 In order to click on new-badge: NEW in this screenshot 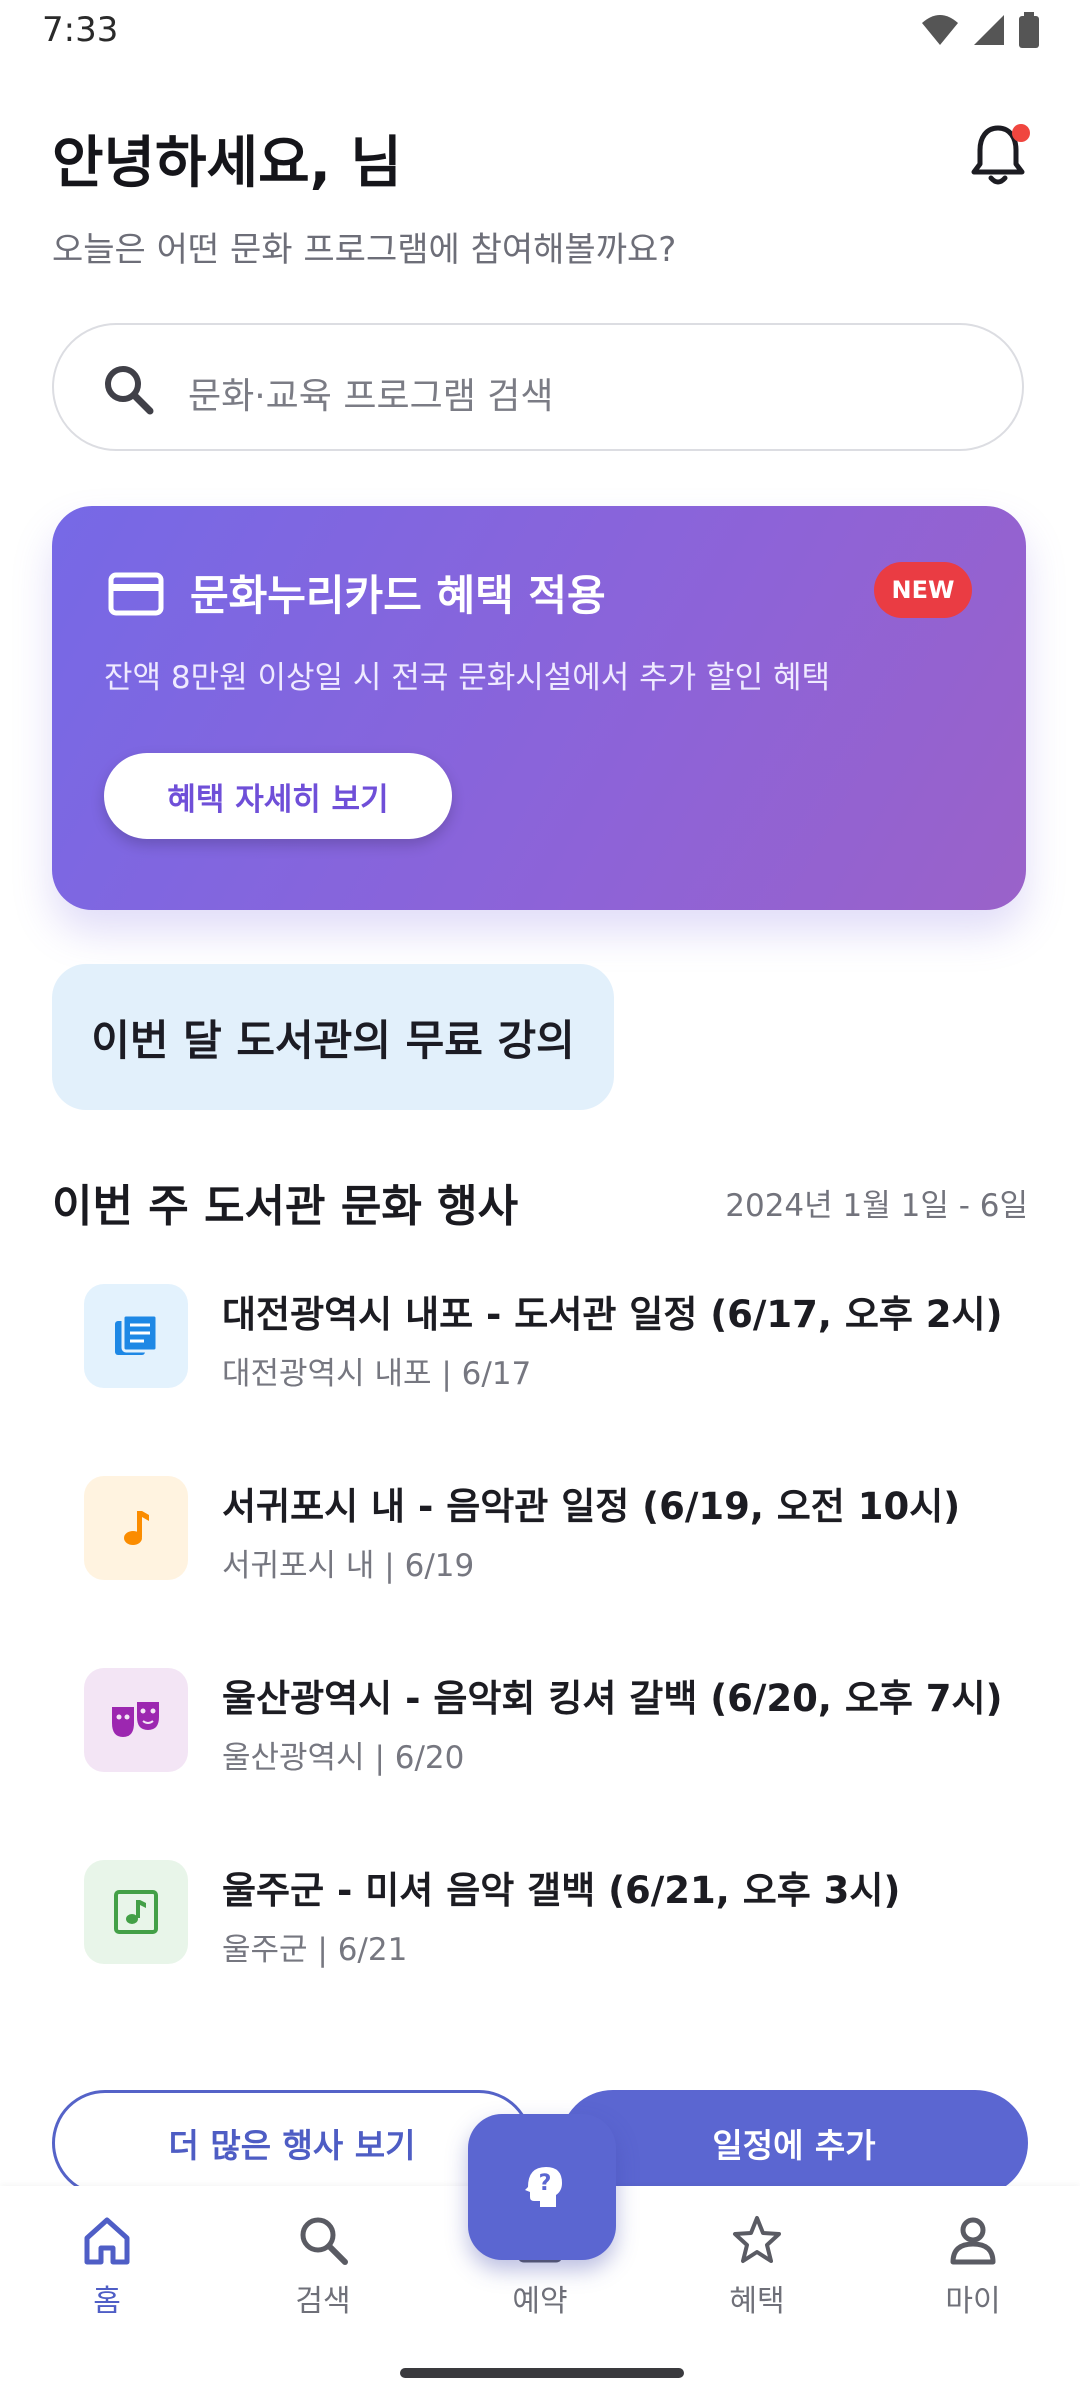, I will do `click(923, 590)`.